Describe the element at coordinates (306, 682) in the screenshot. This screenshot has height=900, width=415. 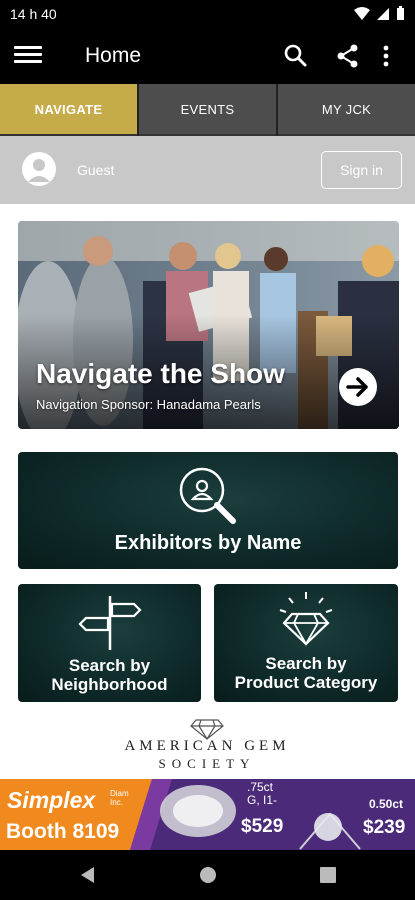
I see `search-by-product-line2: Product Category` at that location.